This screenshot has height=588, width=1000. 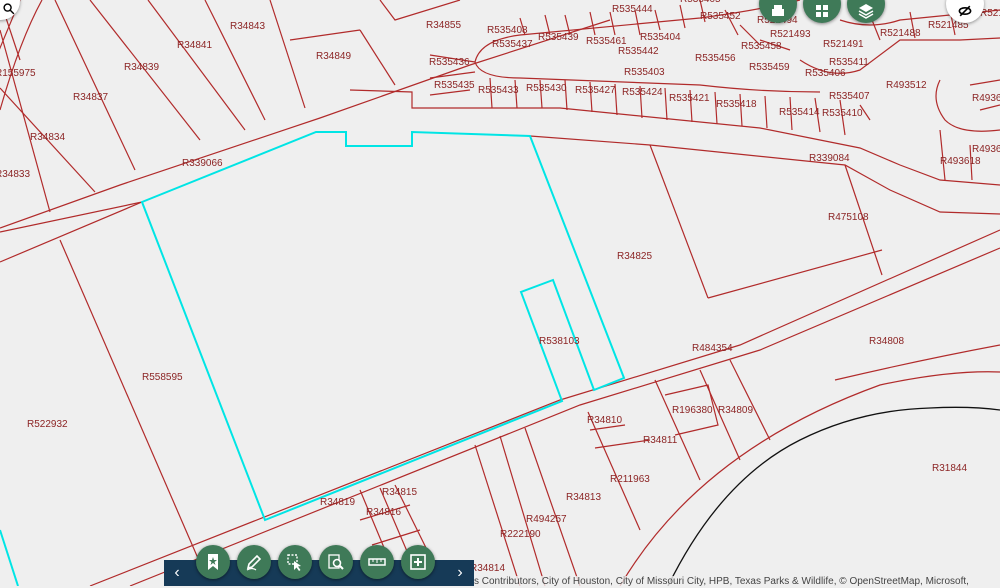 What do you see at coordinates (712, 348) in the screenshot?
I see `parcel-label: R484354` at bounding box center [712, 348].